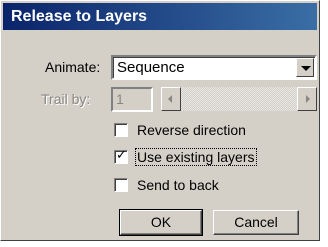 The image size is (328, 247). I want to click on trail-by-value: 1, so click(120, 99).